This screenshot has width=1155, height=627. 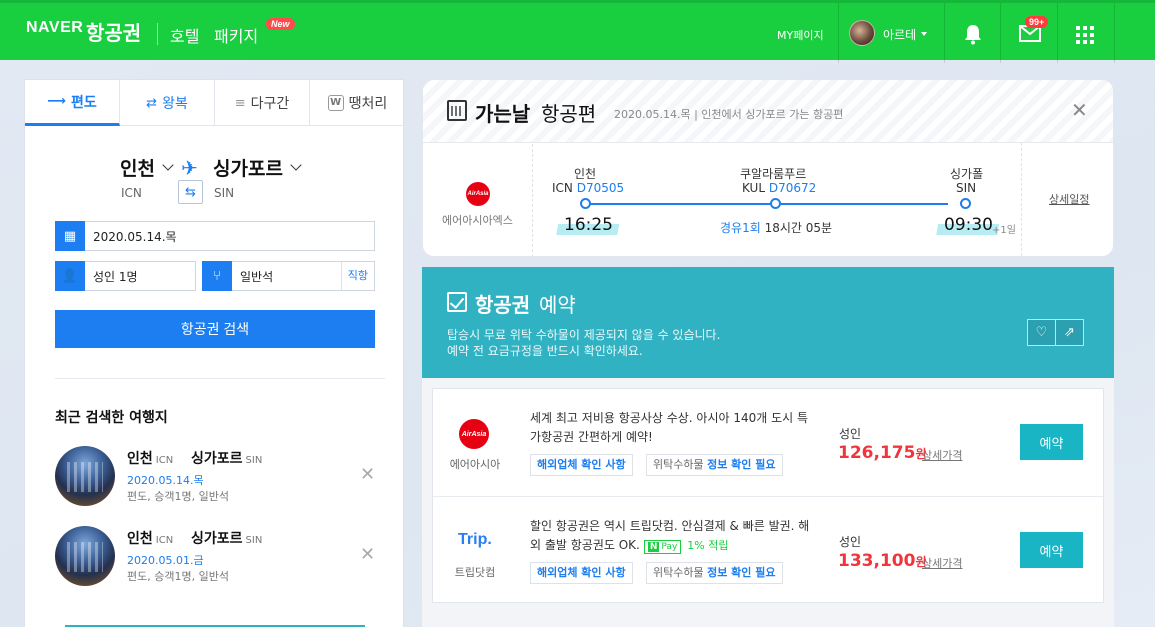 What do you see at coordinates (669, 547) in the screenshot?
I see `npay-label: Pay` at bounding box center [669, 547].